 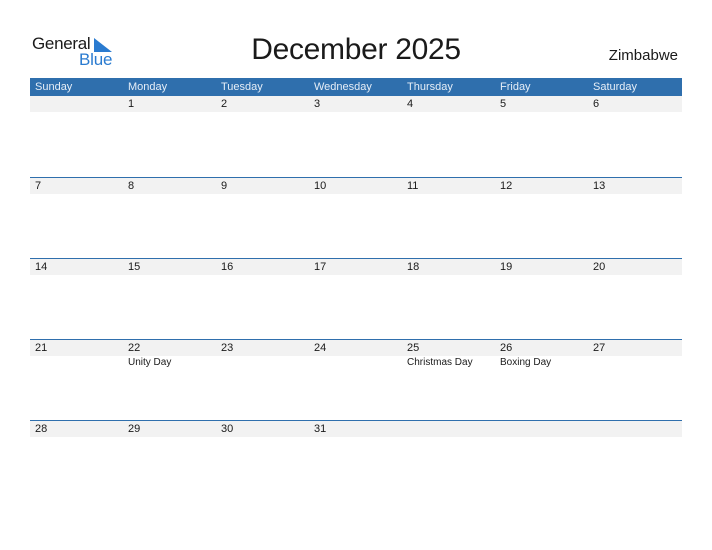 I want to click on day-cell: 24, so click(x=355, y=380).